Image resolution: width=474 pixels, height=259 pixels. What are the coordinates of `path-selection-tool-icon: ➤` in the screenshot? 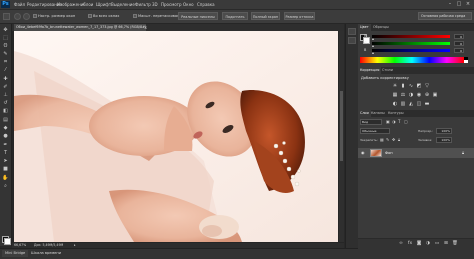 It's located at (5, 161).